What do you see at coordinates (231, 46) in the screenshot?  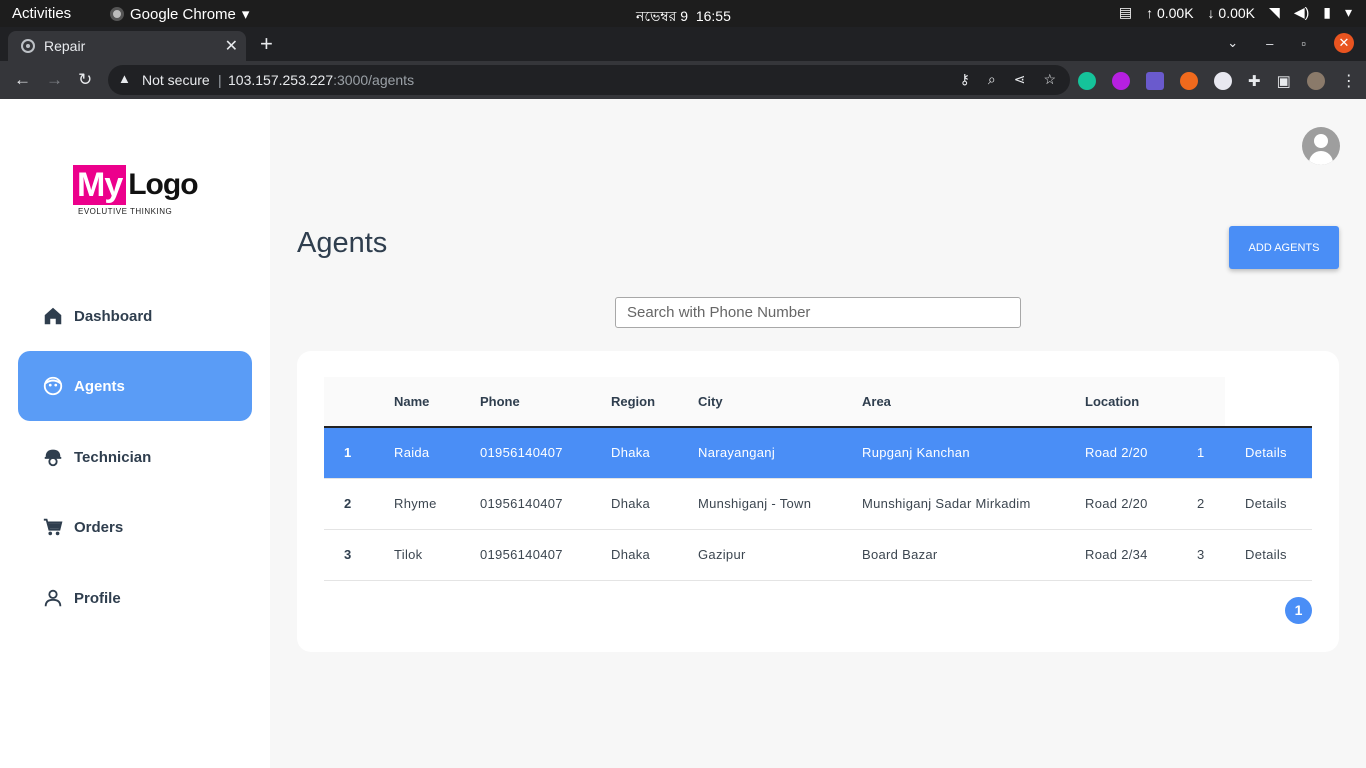 I see `tab-close-icon: ✕` at bounding box center [231, 46].